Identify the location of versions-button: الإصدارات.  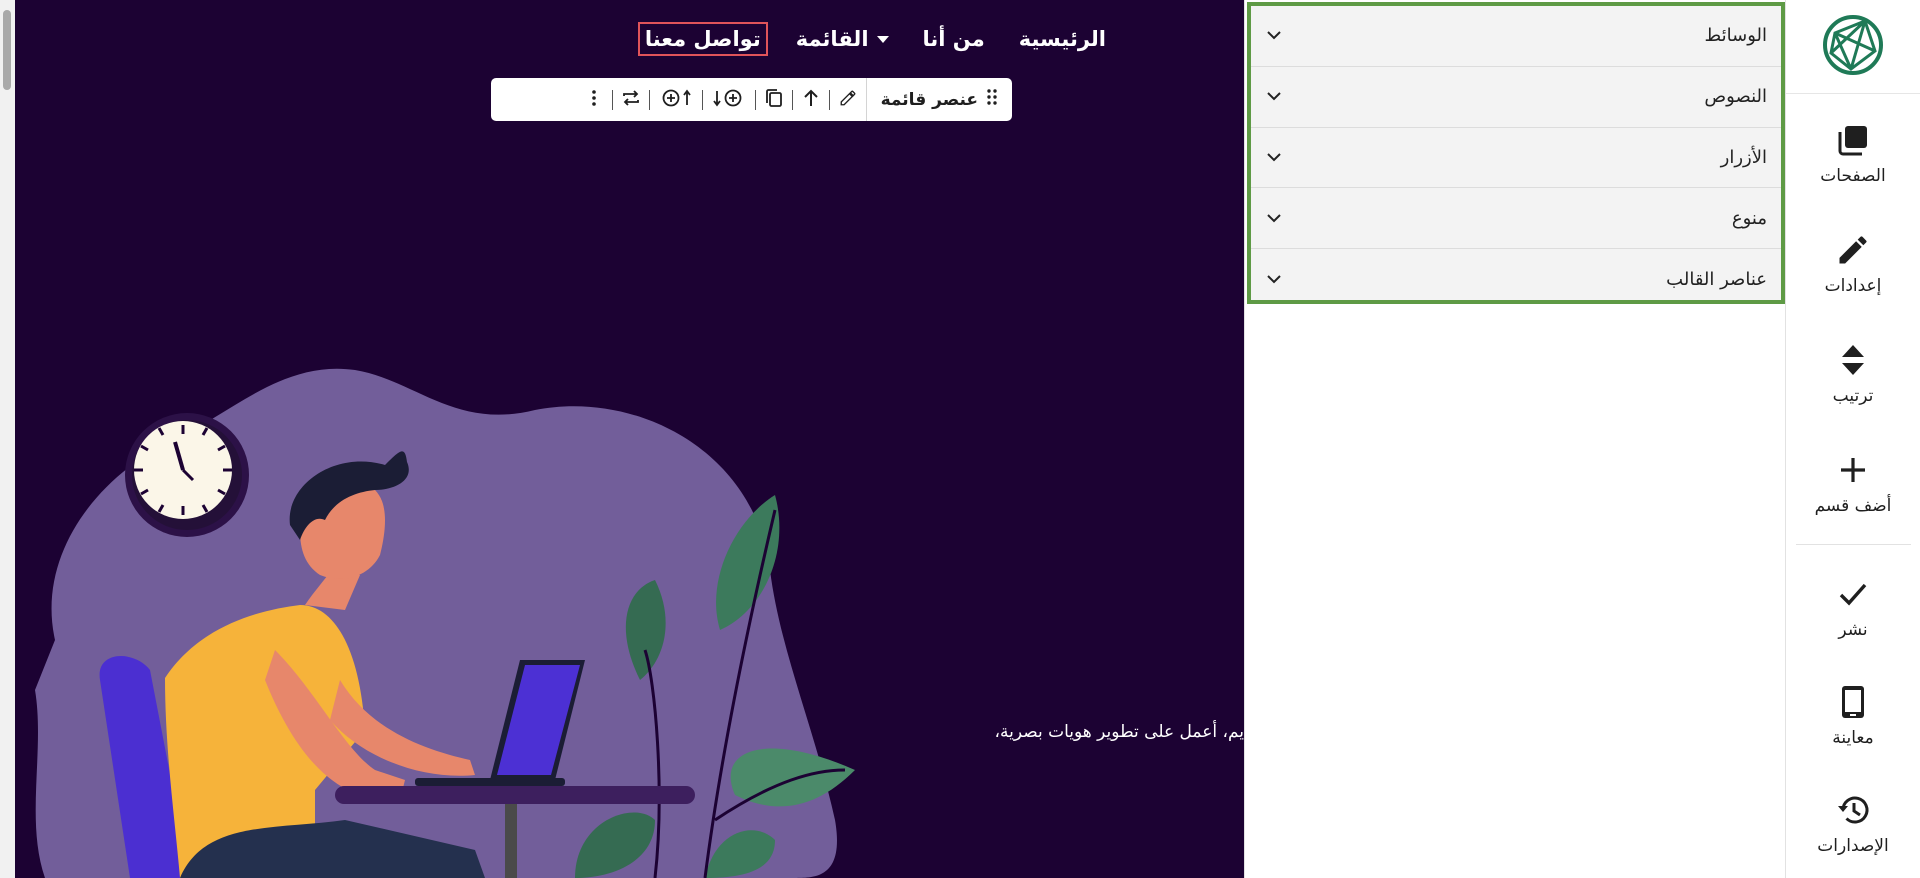
(1853, 823).